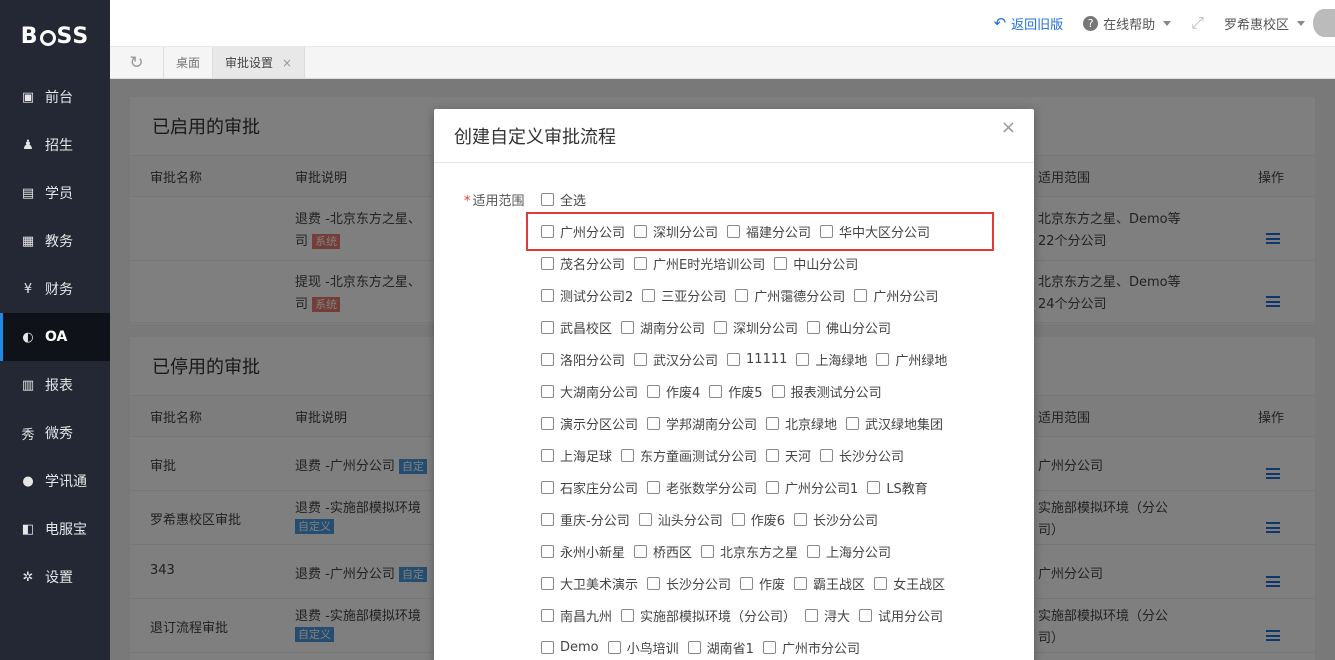 The height and width of the screenshot is (660, 1335). What do you see at coordinates (757, 359) in the screenshot?
I see `branch-checkbox: 11111` at bounding box center [757, 359].